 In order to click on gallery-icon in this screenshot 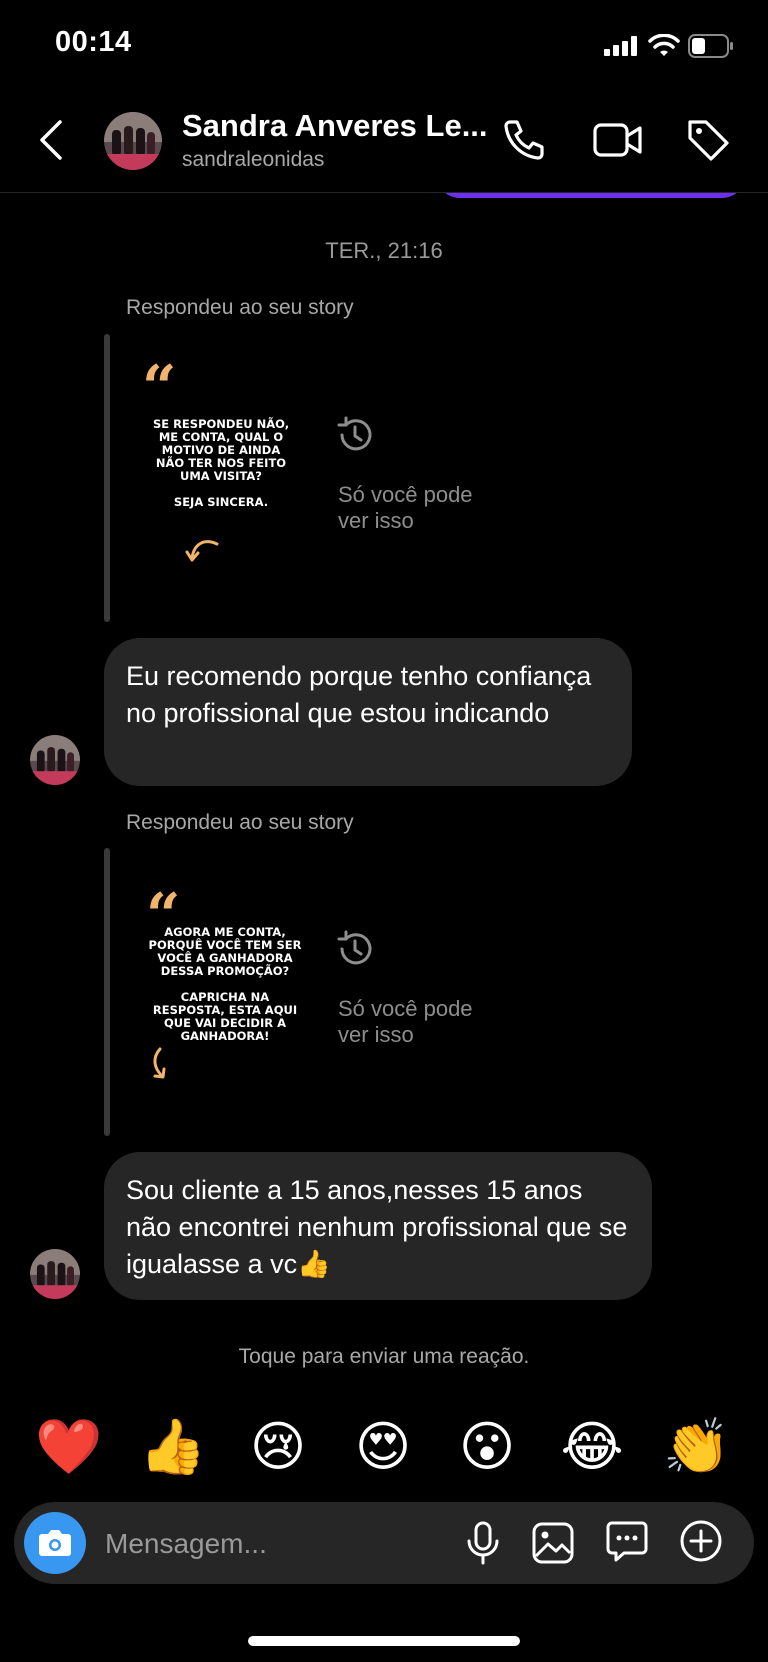, I will do `click(553, 1543)`.